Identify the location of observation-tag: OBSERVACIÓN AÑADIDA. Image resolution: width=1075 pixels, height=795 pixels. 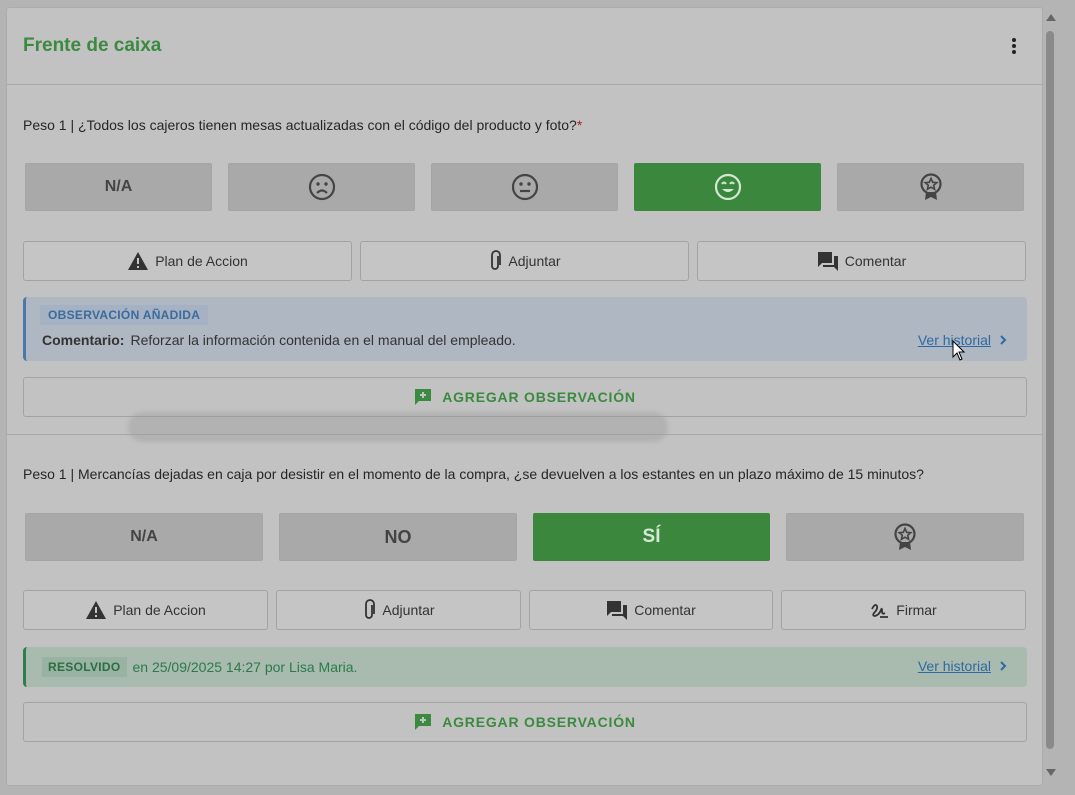
(124, 315).